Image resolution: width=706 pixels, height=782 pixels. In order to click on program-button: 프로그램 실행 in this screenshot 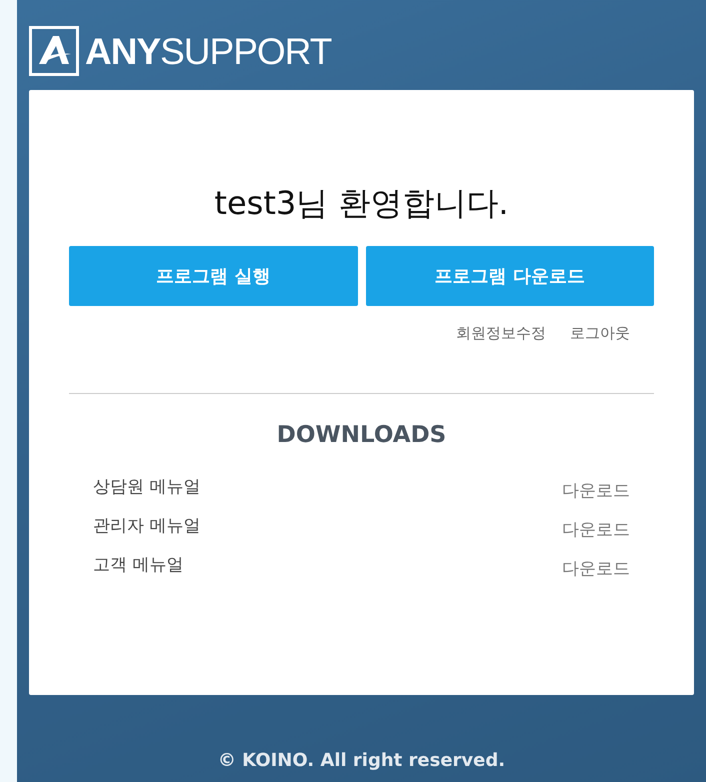, I will do `click(213, 276)`.